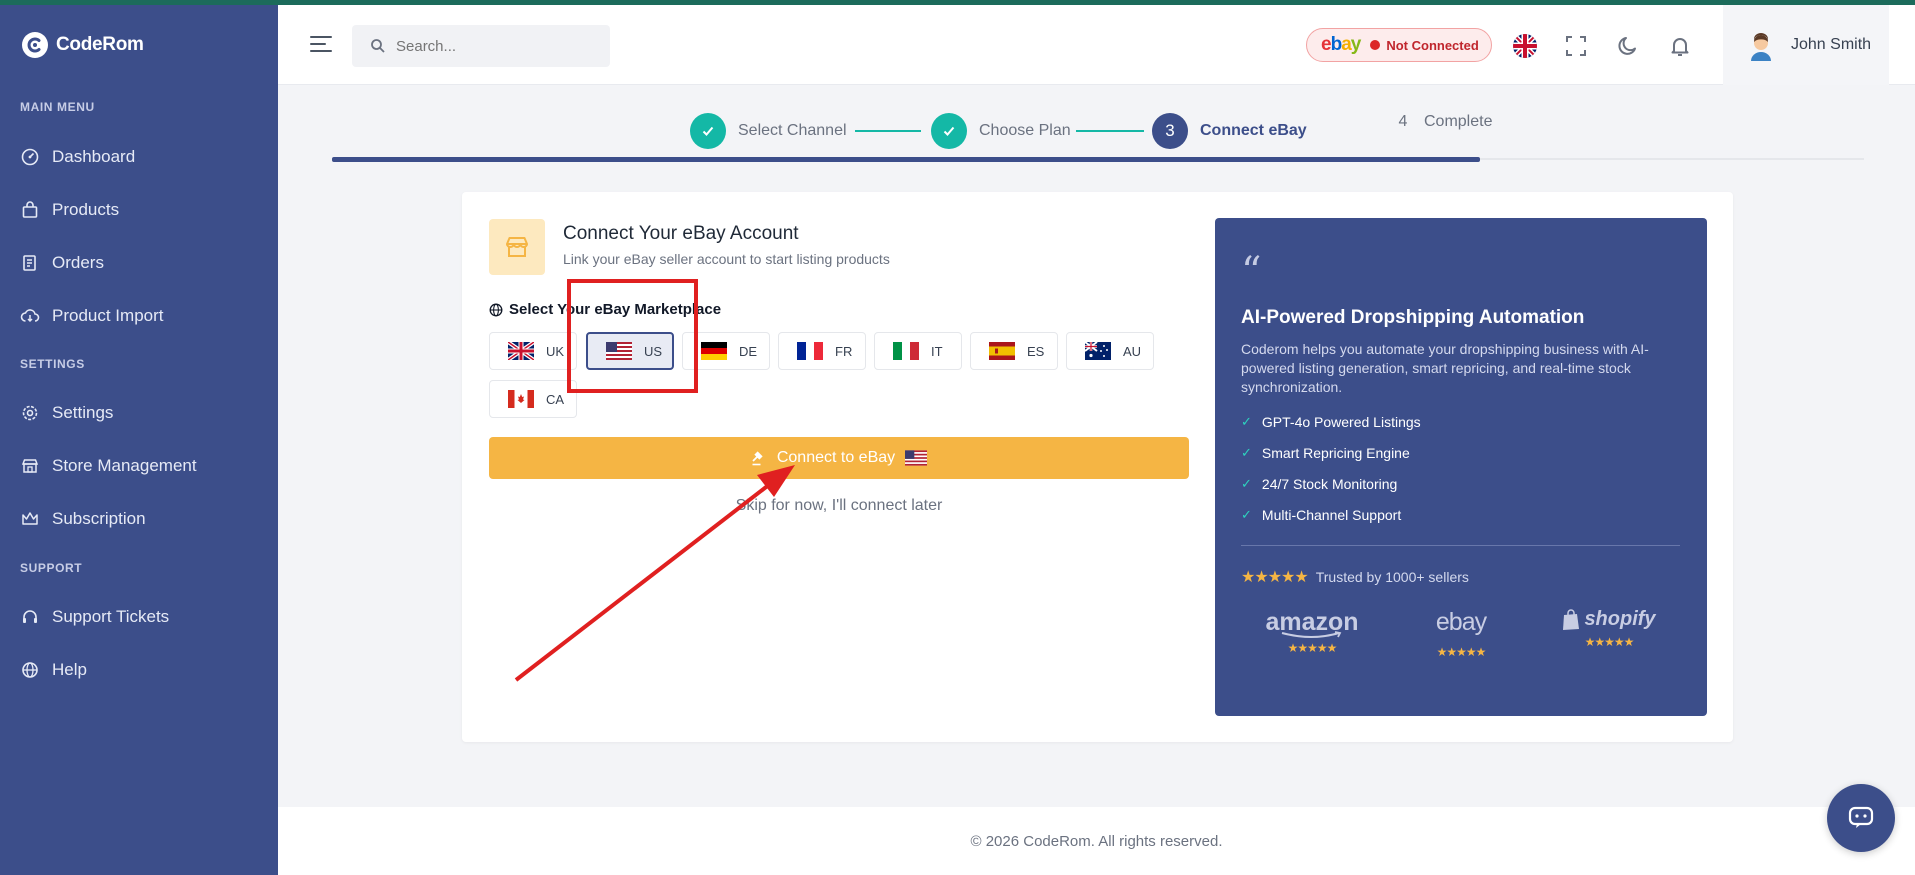 Image resolution: width=1915 pixels, height=875 pixels. I want to click on sidebar-item-orders: Orders, so click(62, 263).